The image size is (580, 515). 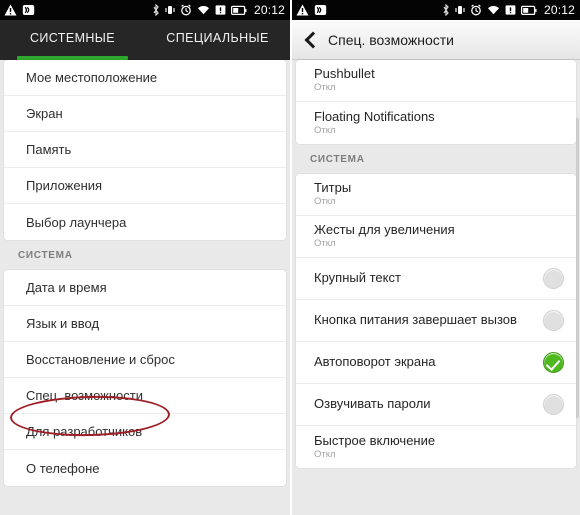 I want to click on checkbox-speak-passwords, so click(x=553, y=404).